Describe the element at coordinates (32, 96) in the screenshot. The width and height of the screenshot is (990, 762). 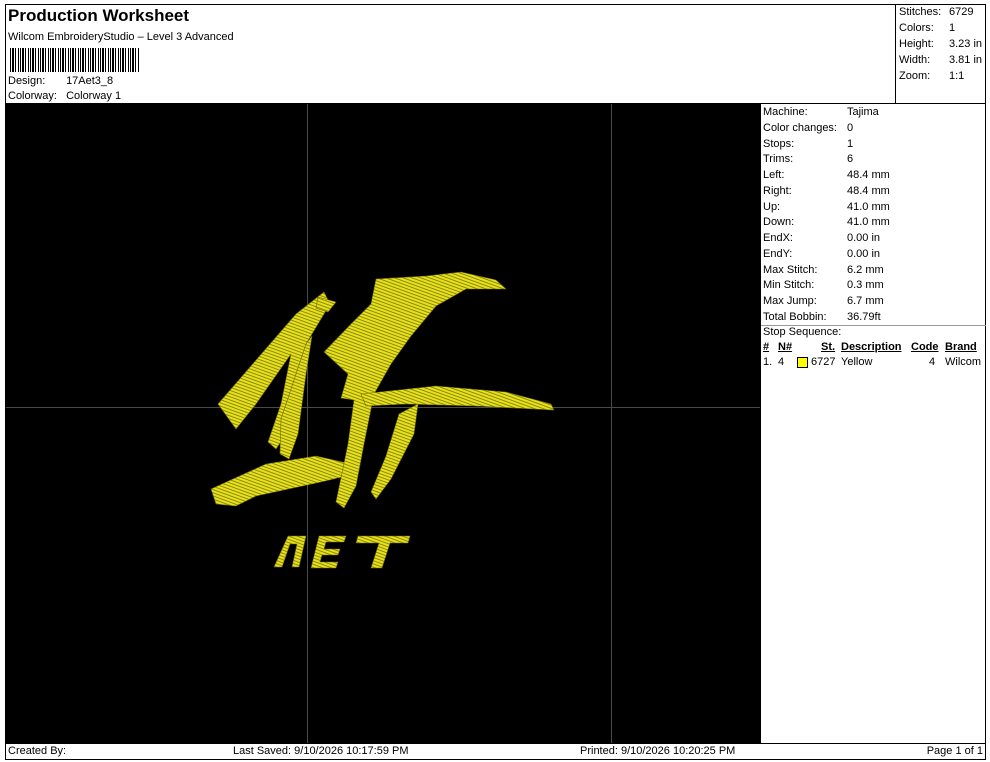
I see `colorway-label: Colorway:` at that location.